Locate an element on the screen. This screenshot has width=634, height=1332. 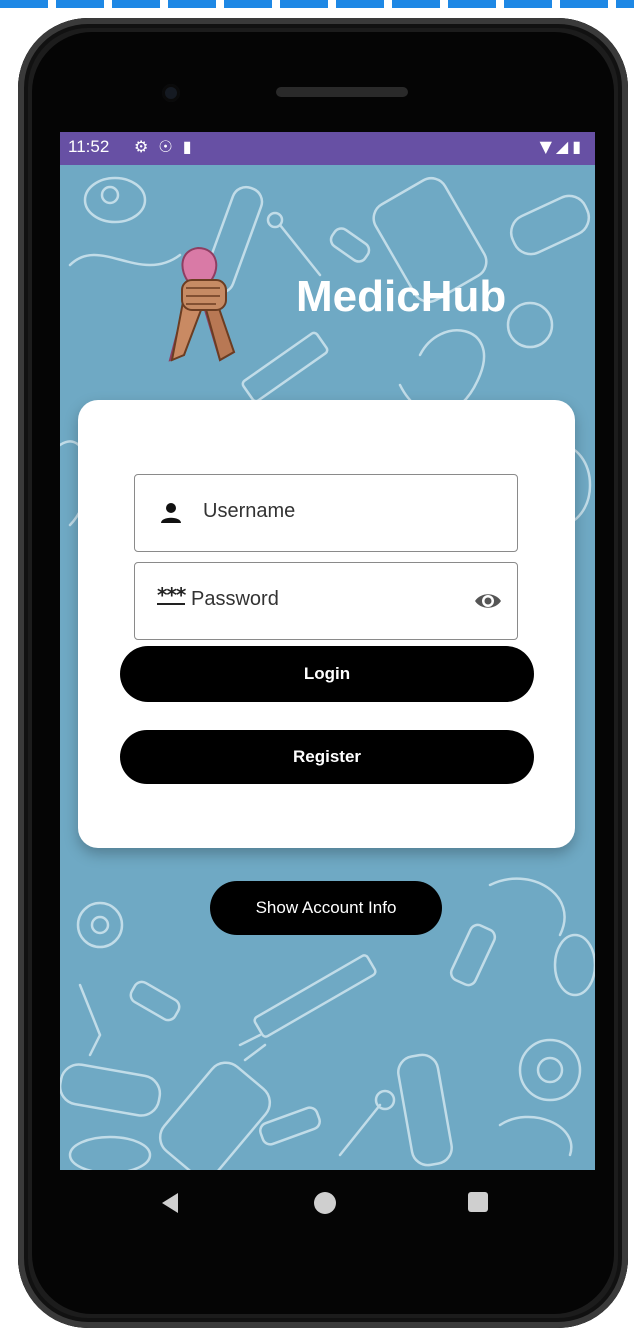
status-left-icons: ⚙☉▮ is located at coordinates (168, 146).